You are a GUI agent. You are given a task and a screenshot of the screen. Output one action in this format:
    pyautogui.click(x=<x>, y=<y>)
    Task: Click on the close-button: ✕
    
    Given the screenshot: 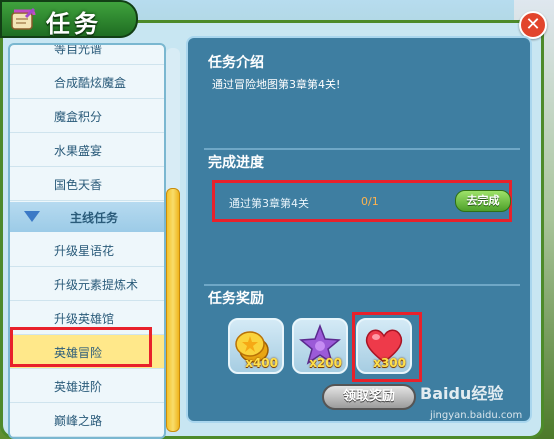 What is the action you would take?
    pyautogui.click(x=533, y=25)
    